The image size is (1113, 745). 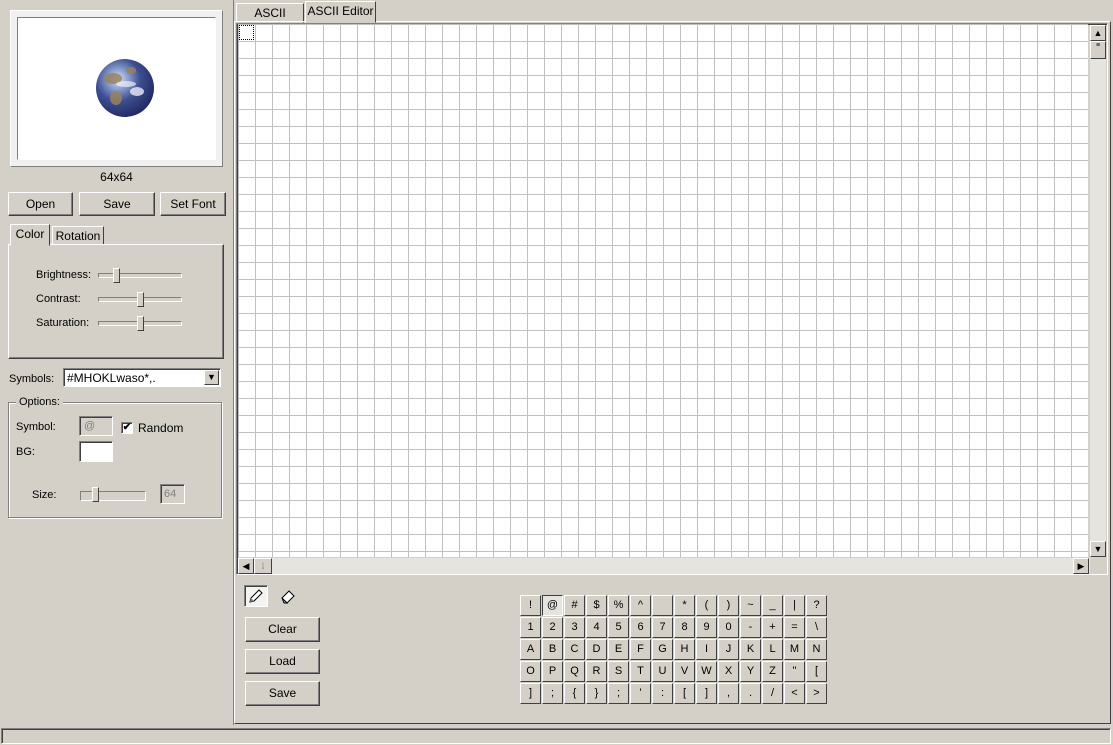 I want to click on key-r2-c8: I, so click(x=706, y=649).